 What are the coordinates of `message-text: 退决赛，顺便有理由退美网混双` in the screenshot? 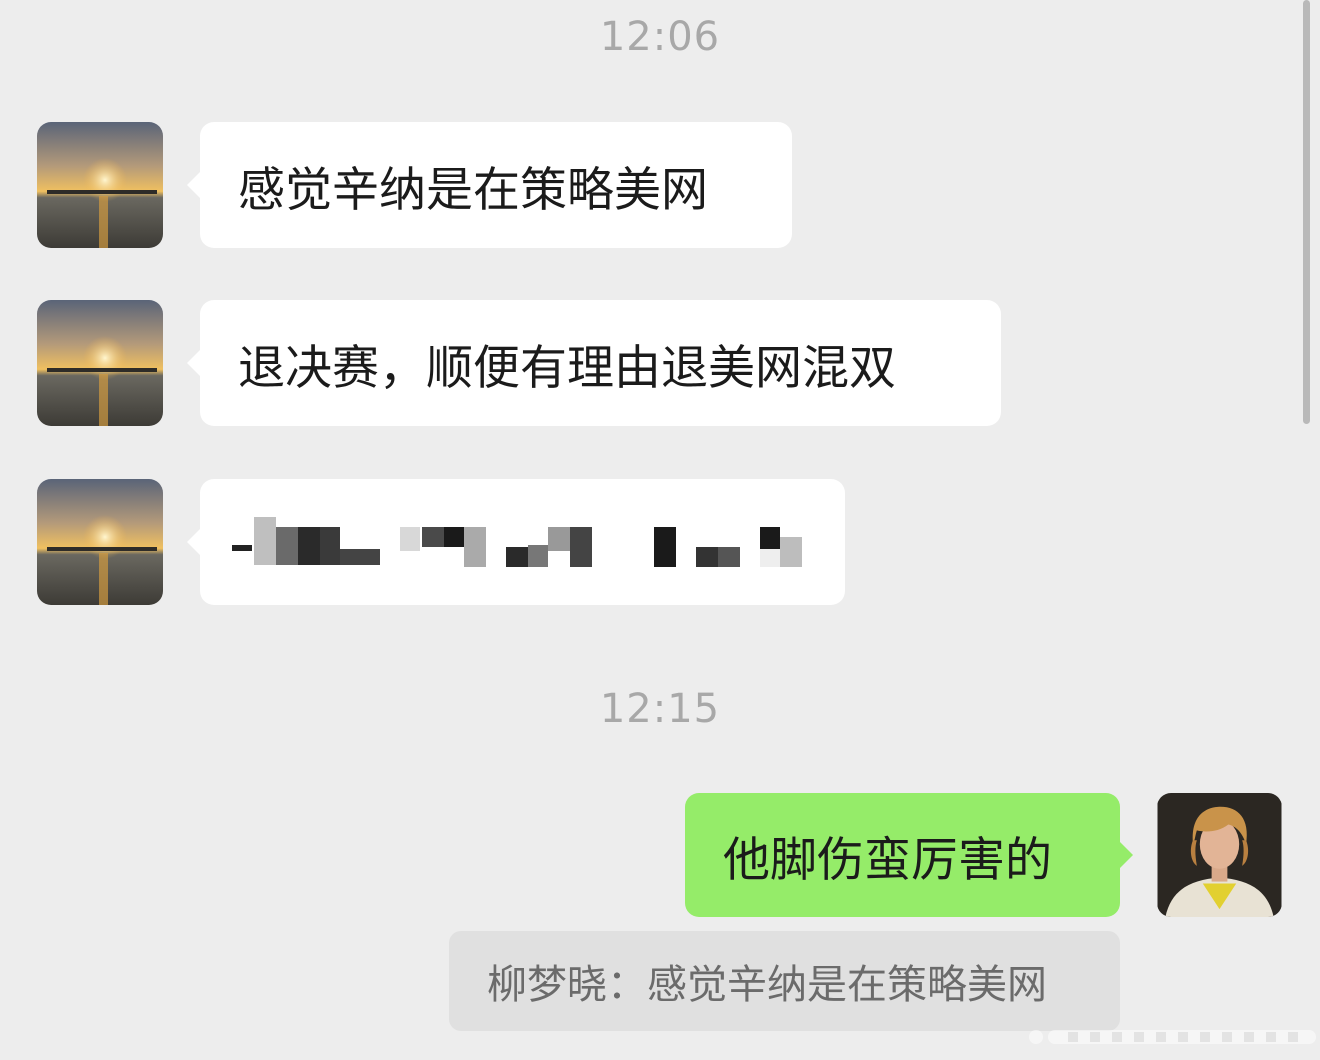 It's located at (567, 368).